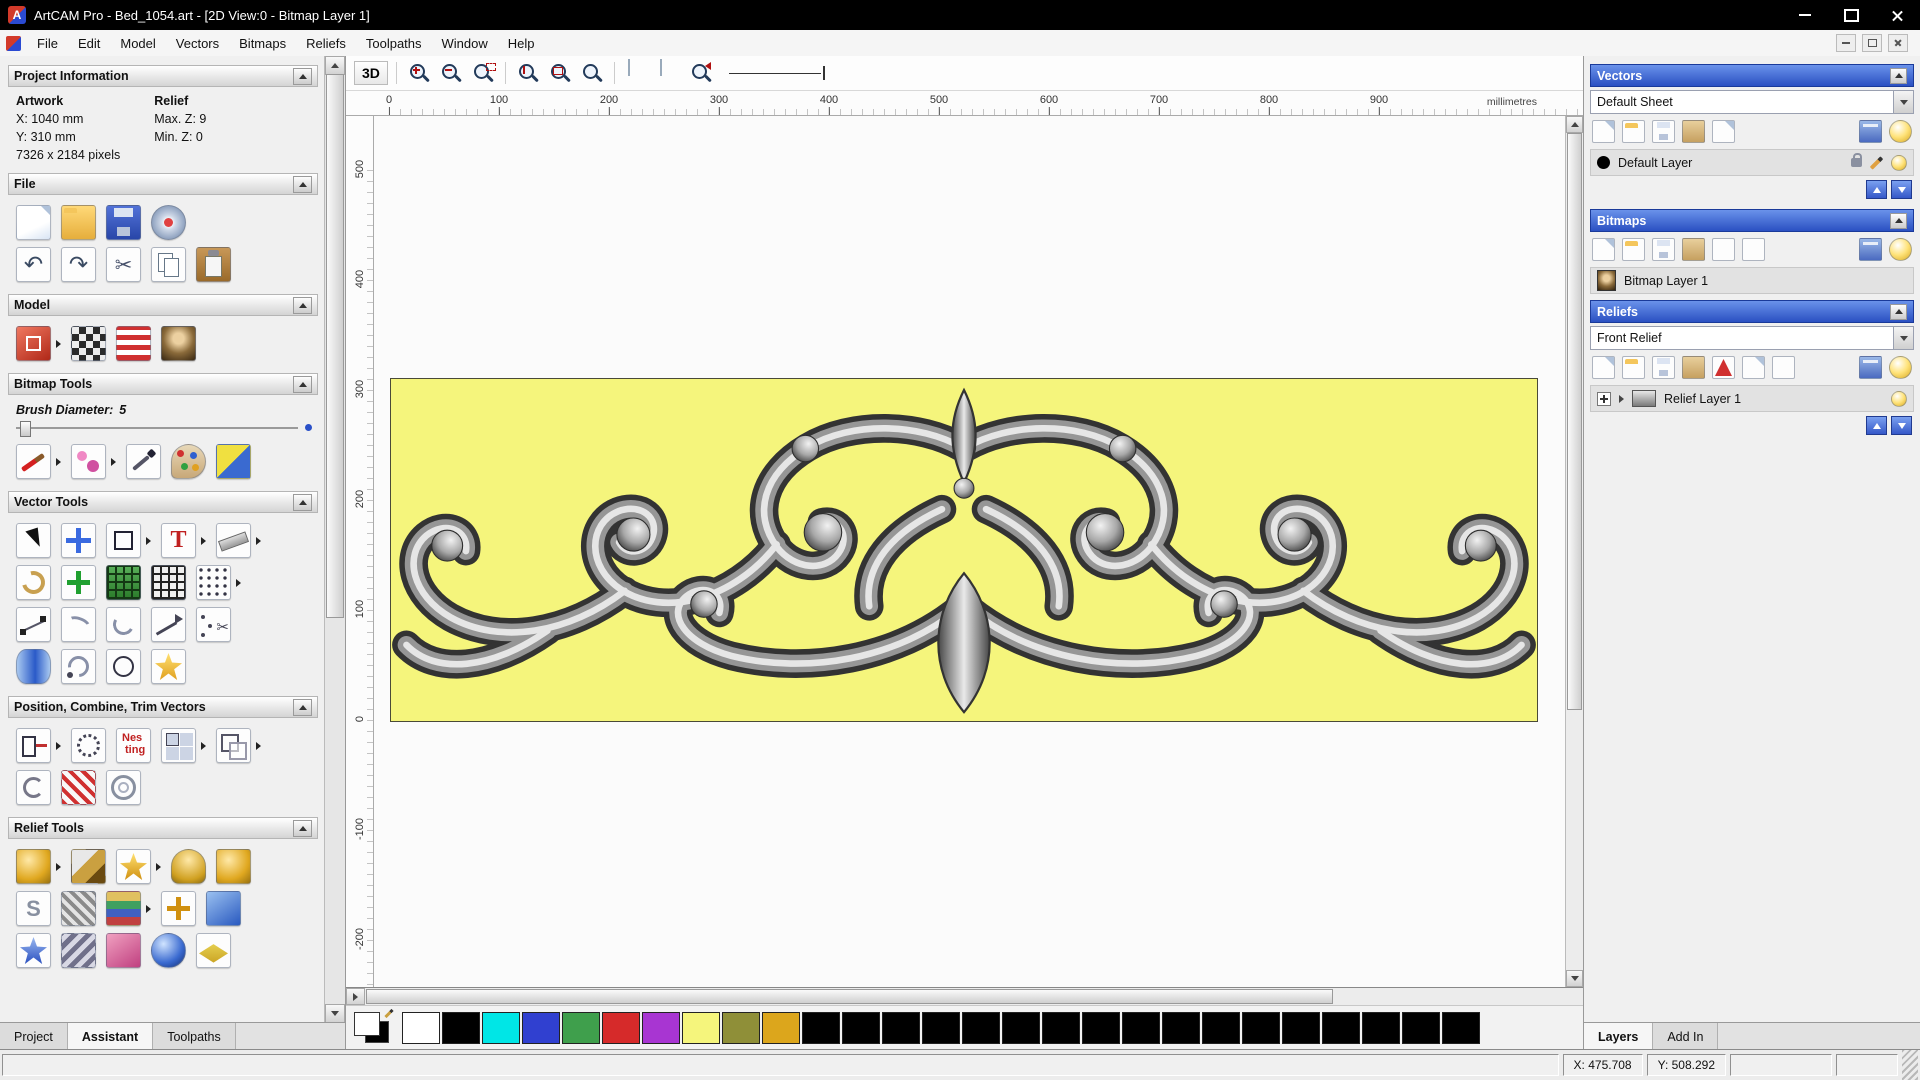 The height and width of the screenshot is (1080, 1920). What do you see at coordinates (1603, 162) in the screenshot?
I see `layer-color-icon` at bounding box center [1603, 162].